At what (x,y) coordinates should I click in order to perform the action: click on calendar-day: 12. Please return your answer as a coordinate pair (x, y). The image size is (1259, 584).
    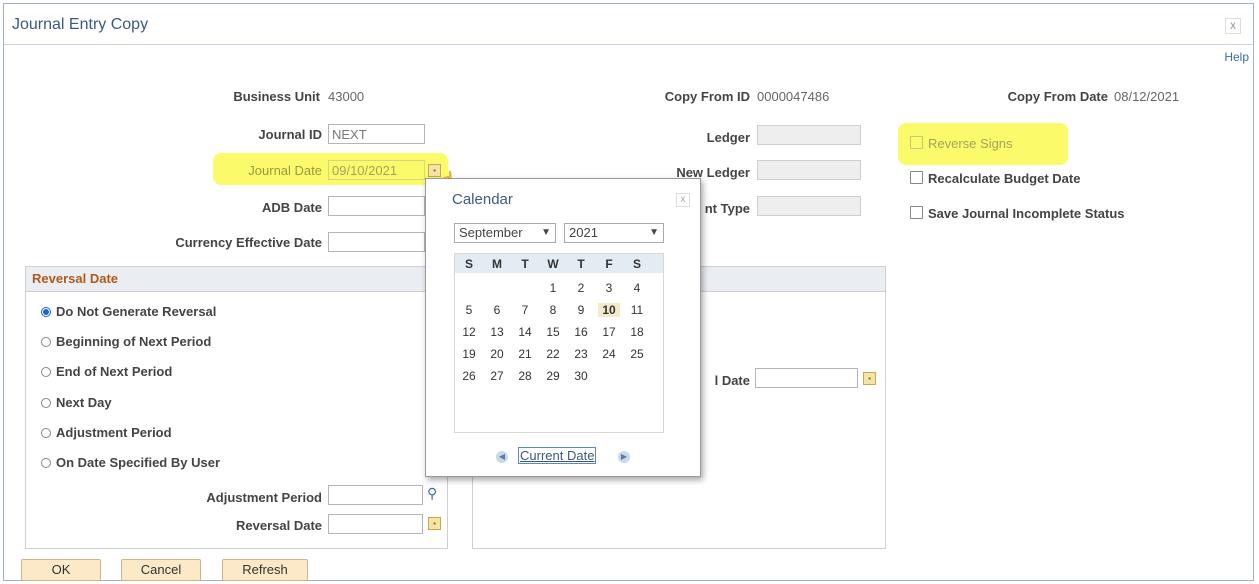
    Looking at the image, I should click on (469, 332).